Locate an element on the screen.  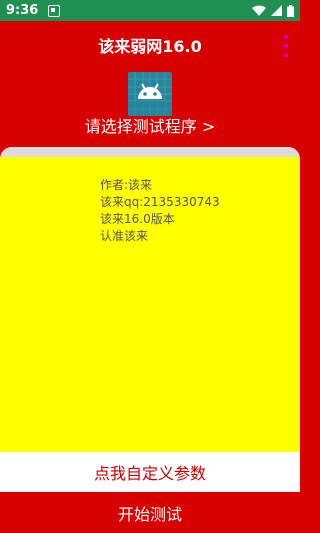
app-bar: 该来弱网16.0 is located at coordinates (150, 45).